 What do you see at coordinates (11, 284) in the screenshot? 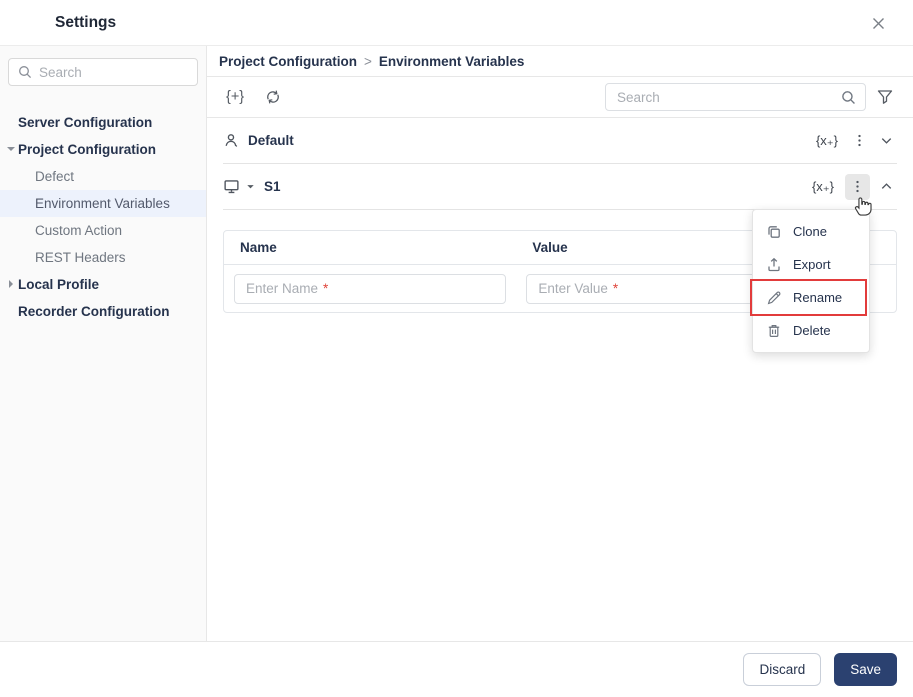
I see `caret-right-icon` at bounding box center [11, 284].